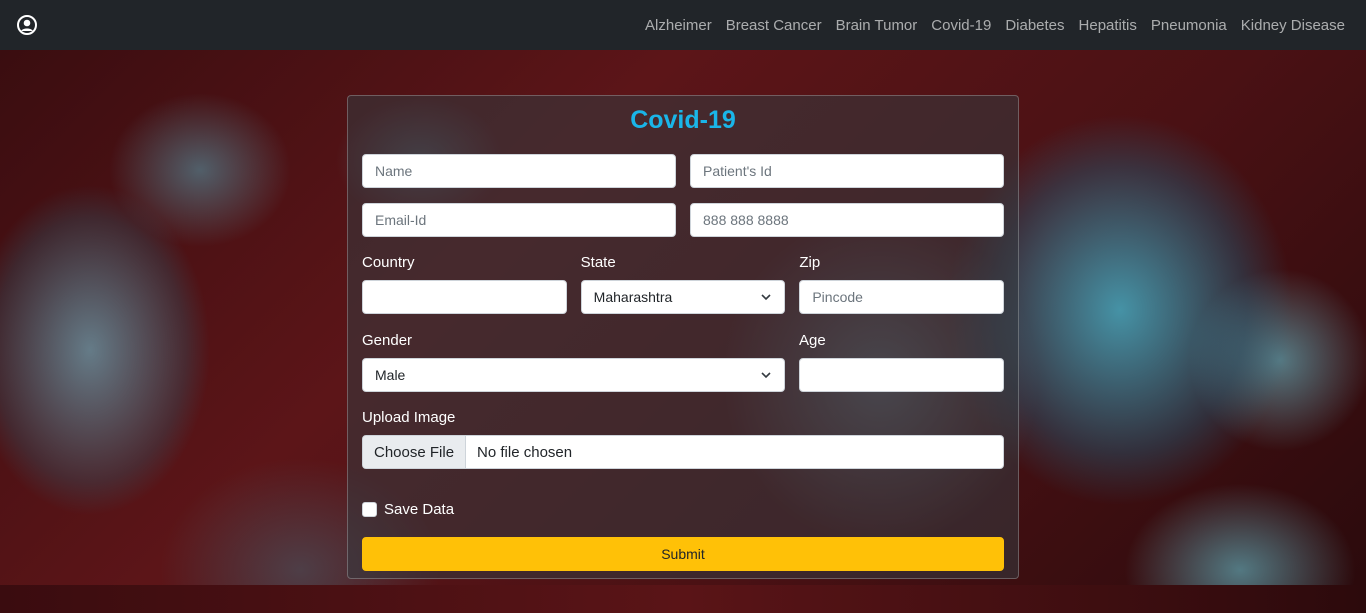  I want to click on gender-group: Gender Male, so click(573, 362).